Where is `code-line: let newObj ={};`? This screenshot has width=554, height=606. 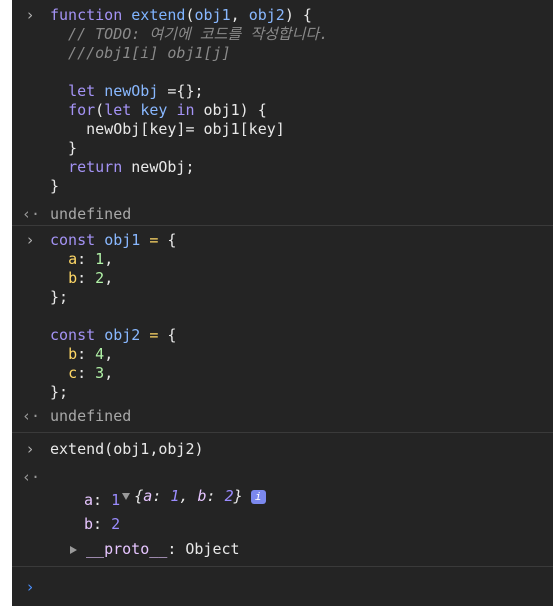 code-line: let newObj ={}; is located at coordinates (136, 91).